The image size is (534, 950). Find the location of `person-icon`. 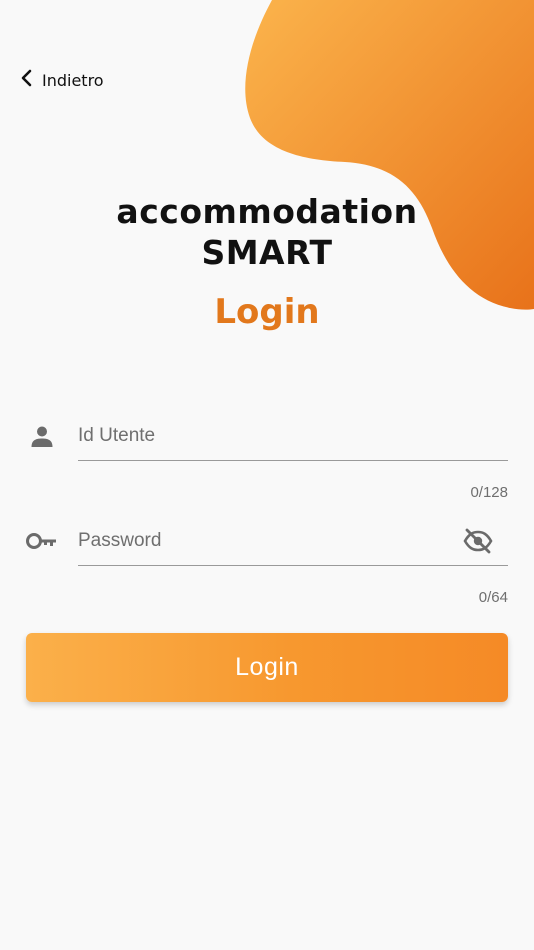

person-icon is located at coordinates (42, 436).